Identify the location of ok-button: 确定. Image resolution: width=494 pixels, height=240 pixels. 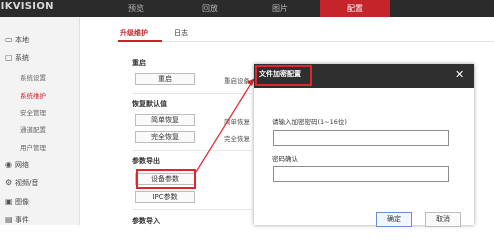
(394, 219).